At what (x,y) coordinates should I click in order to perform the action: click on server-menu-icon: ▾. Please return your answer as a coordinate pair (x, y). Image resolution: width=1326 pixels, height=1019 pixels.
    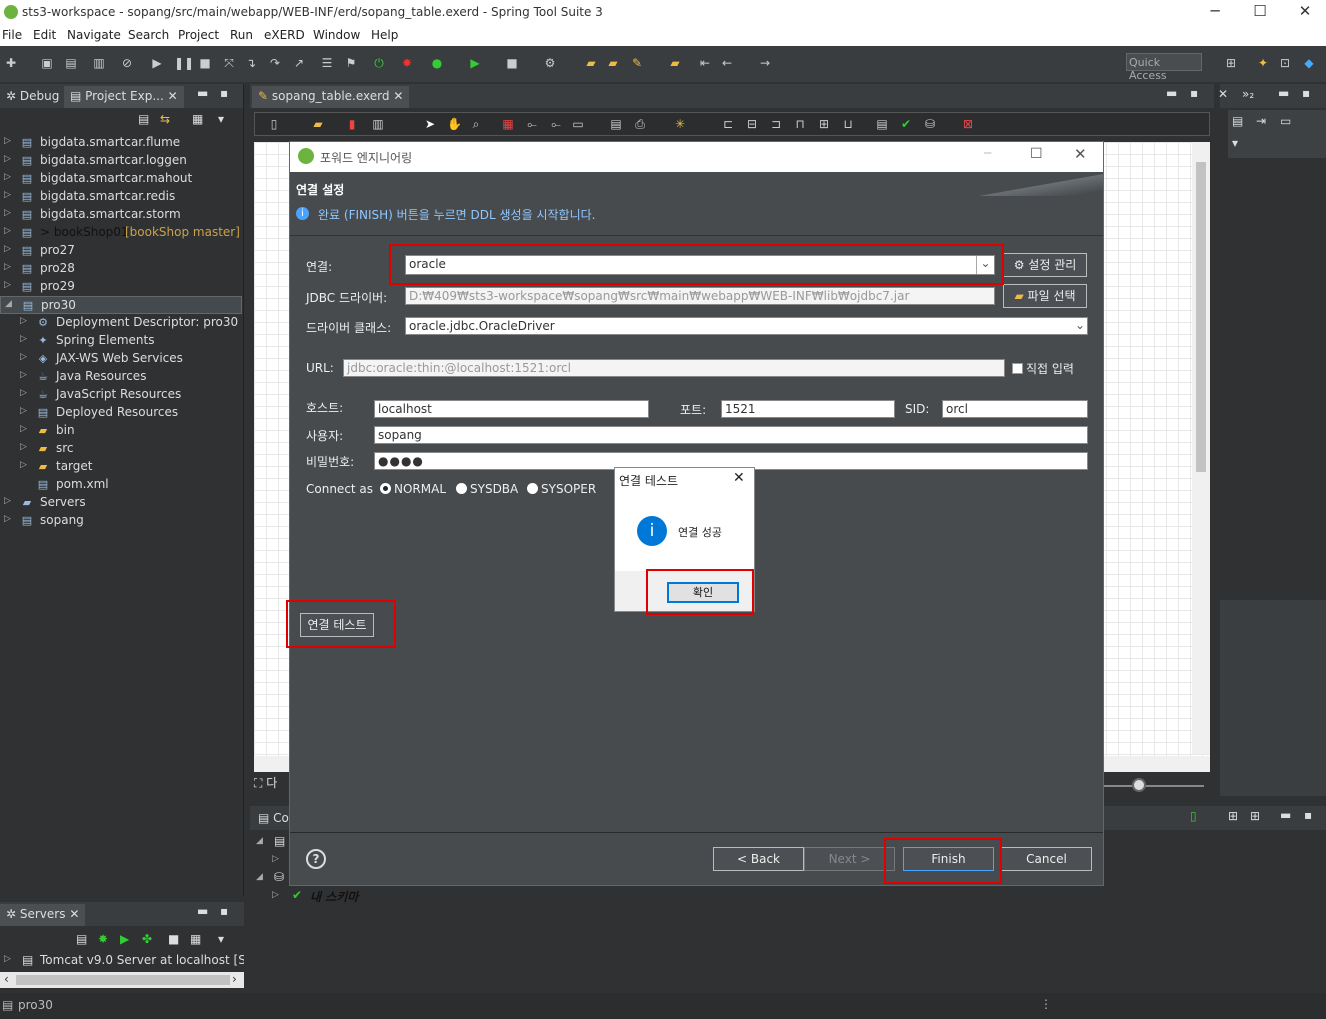
    Looking at the image, I should click on (221, 939).